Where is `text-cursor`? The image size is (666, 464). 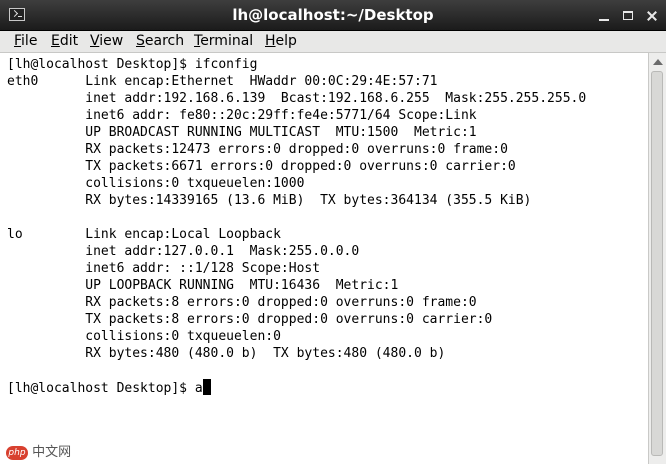 text-cursor is located at coordinates (206, 387).